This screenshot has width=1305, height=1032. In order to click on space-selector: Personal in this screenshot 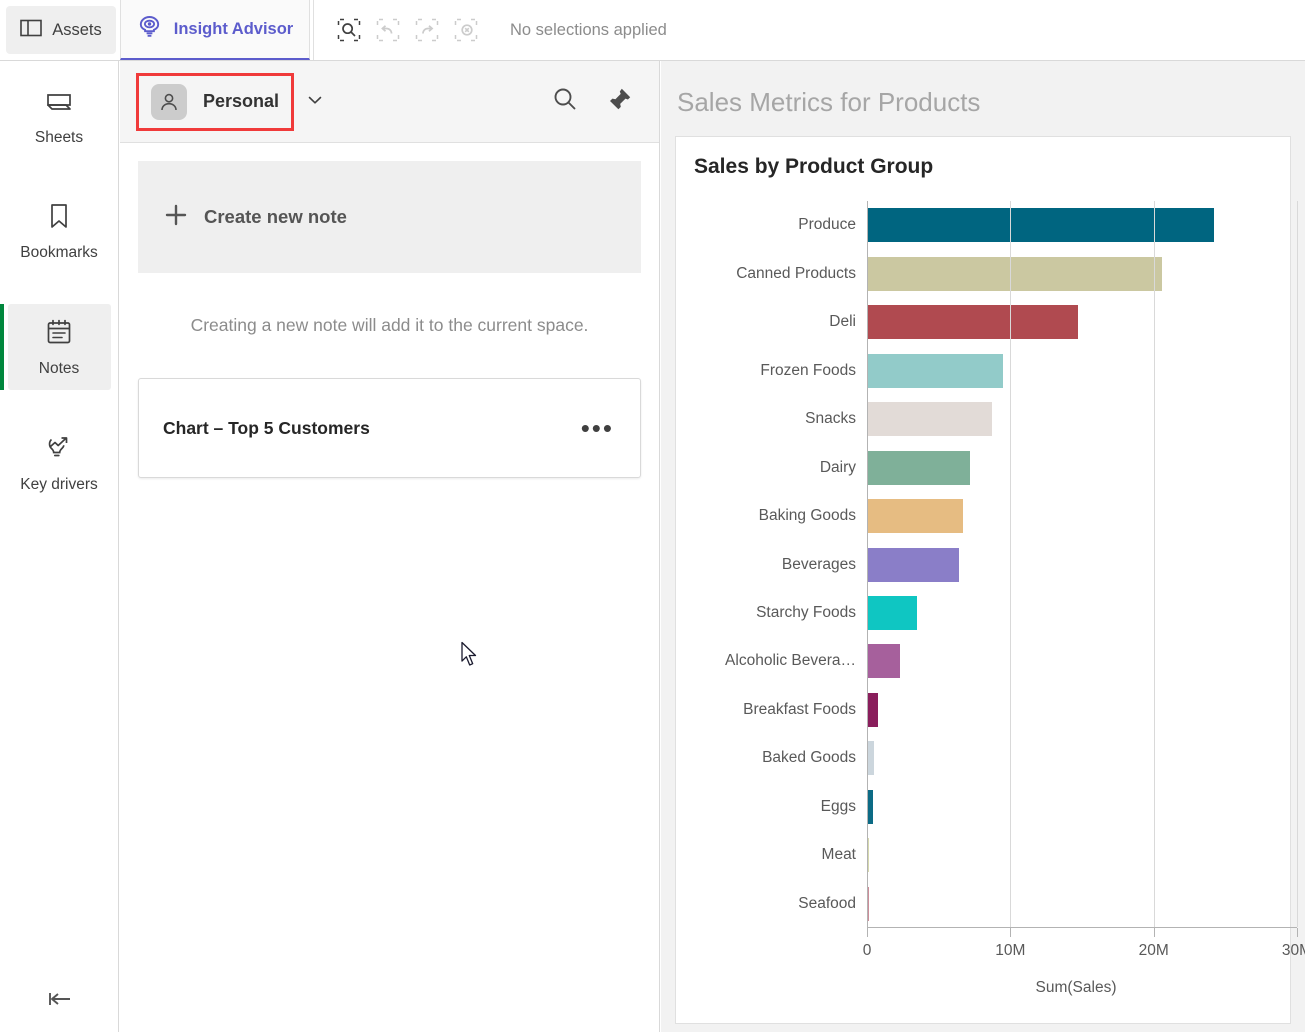, I will do `click(215, 101)`.